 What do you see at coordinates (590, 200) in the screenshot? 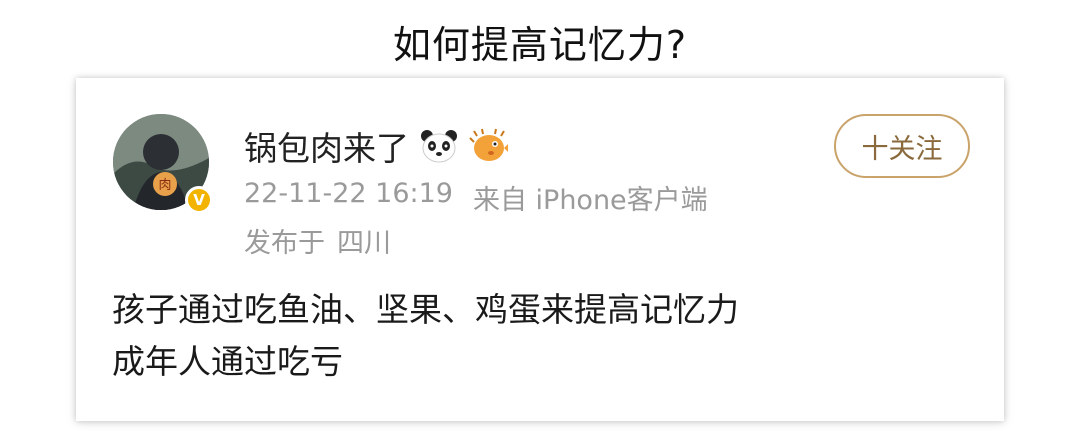
I see `post-source: 来自 iPhone客户端` at bounding box center [590, 200].